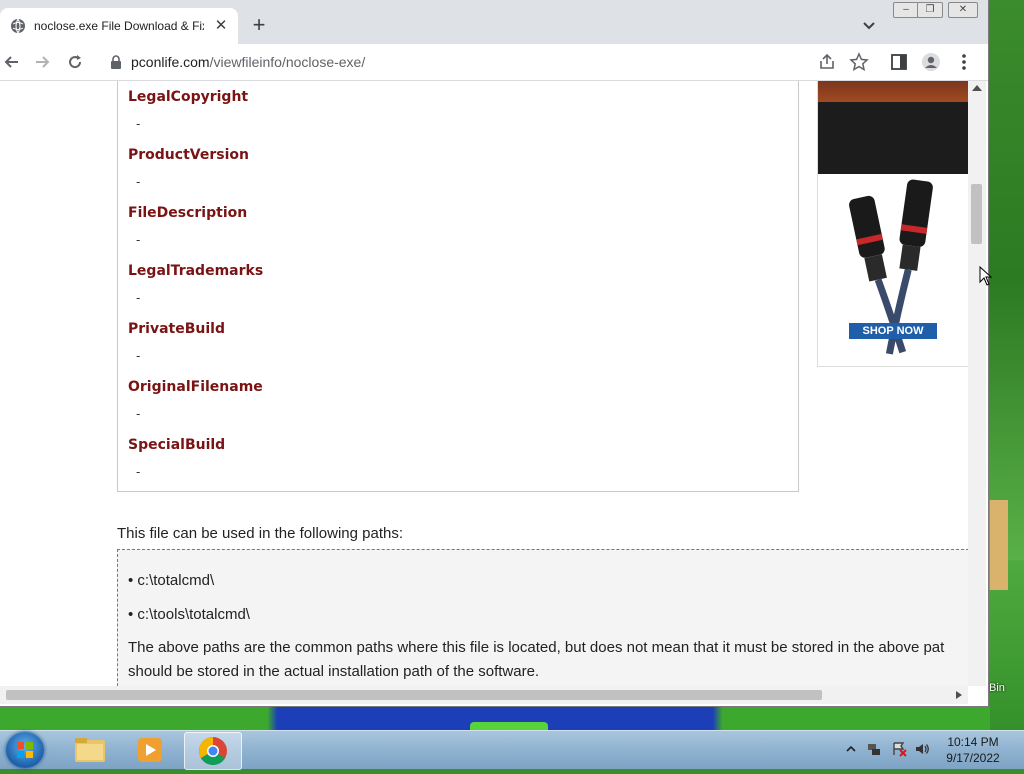 The width and height of the screenshot is (1024, 774). I want to click on property-product-version: ProductVersion -, so click(188, 168).